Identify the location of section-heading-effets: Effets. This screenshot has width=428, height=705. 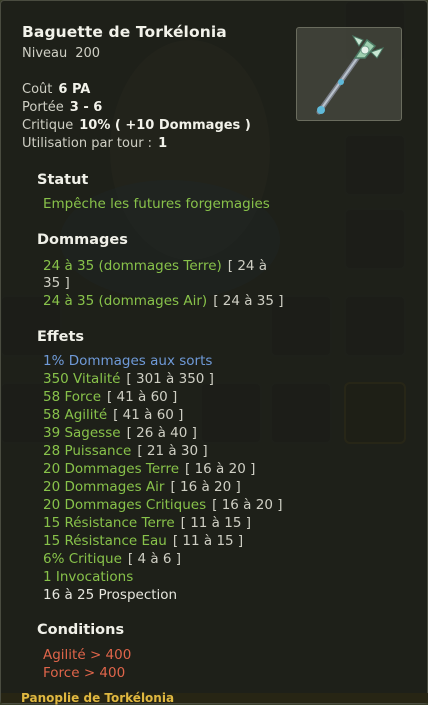
(61, 337).